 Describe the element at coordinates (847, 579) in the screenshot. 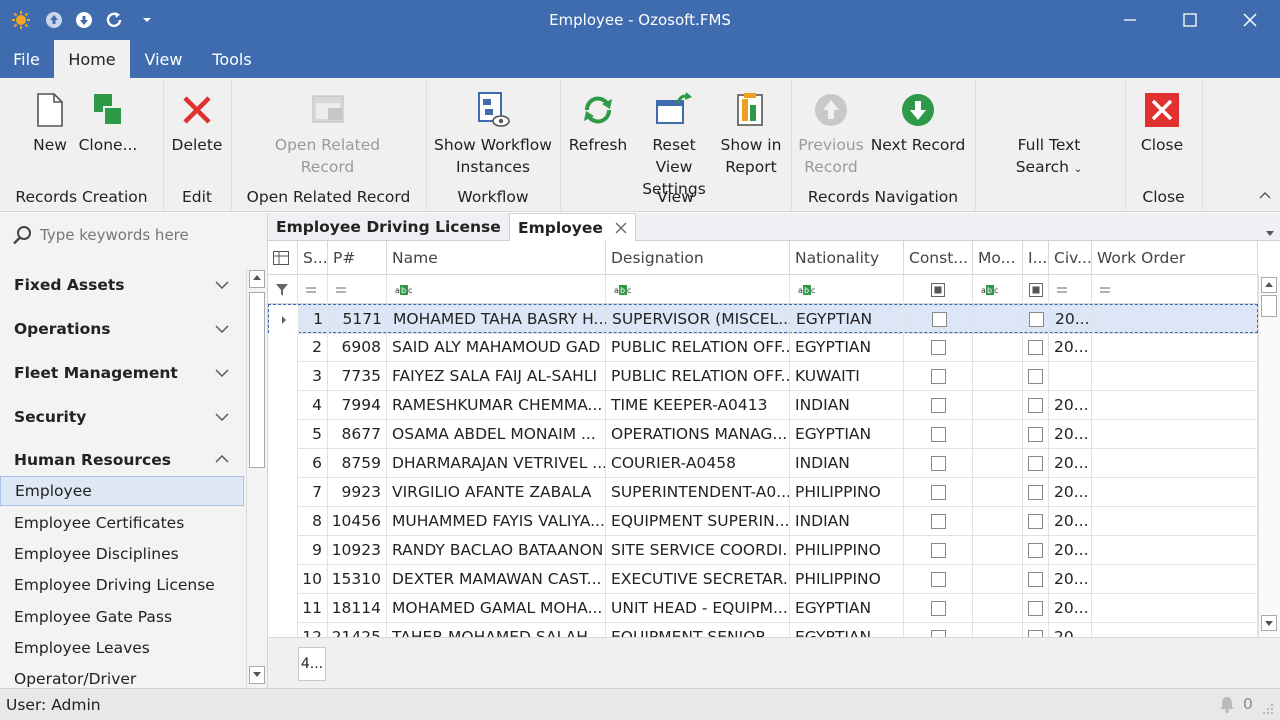

I see `cell-nationality: PHILIPPINO` at that location.